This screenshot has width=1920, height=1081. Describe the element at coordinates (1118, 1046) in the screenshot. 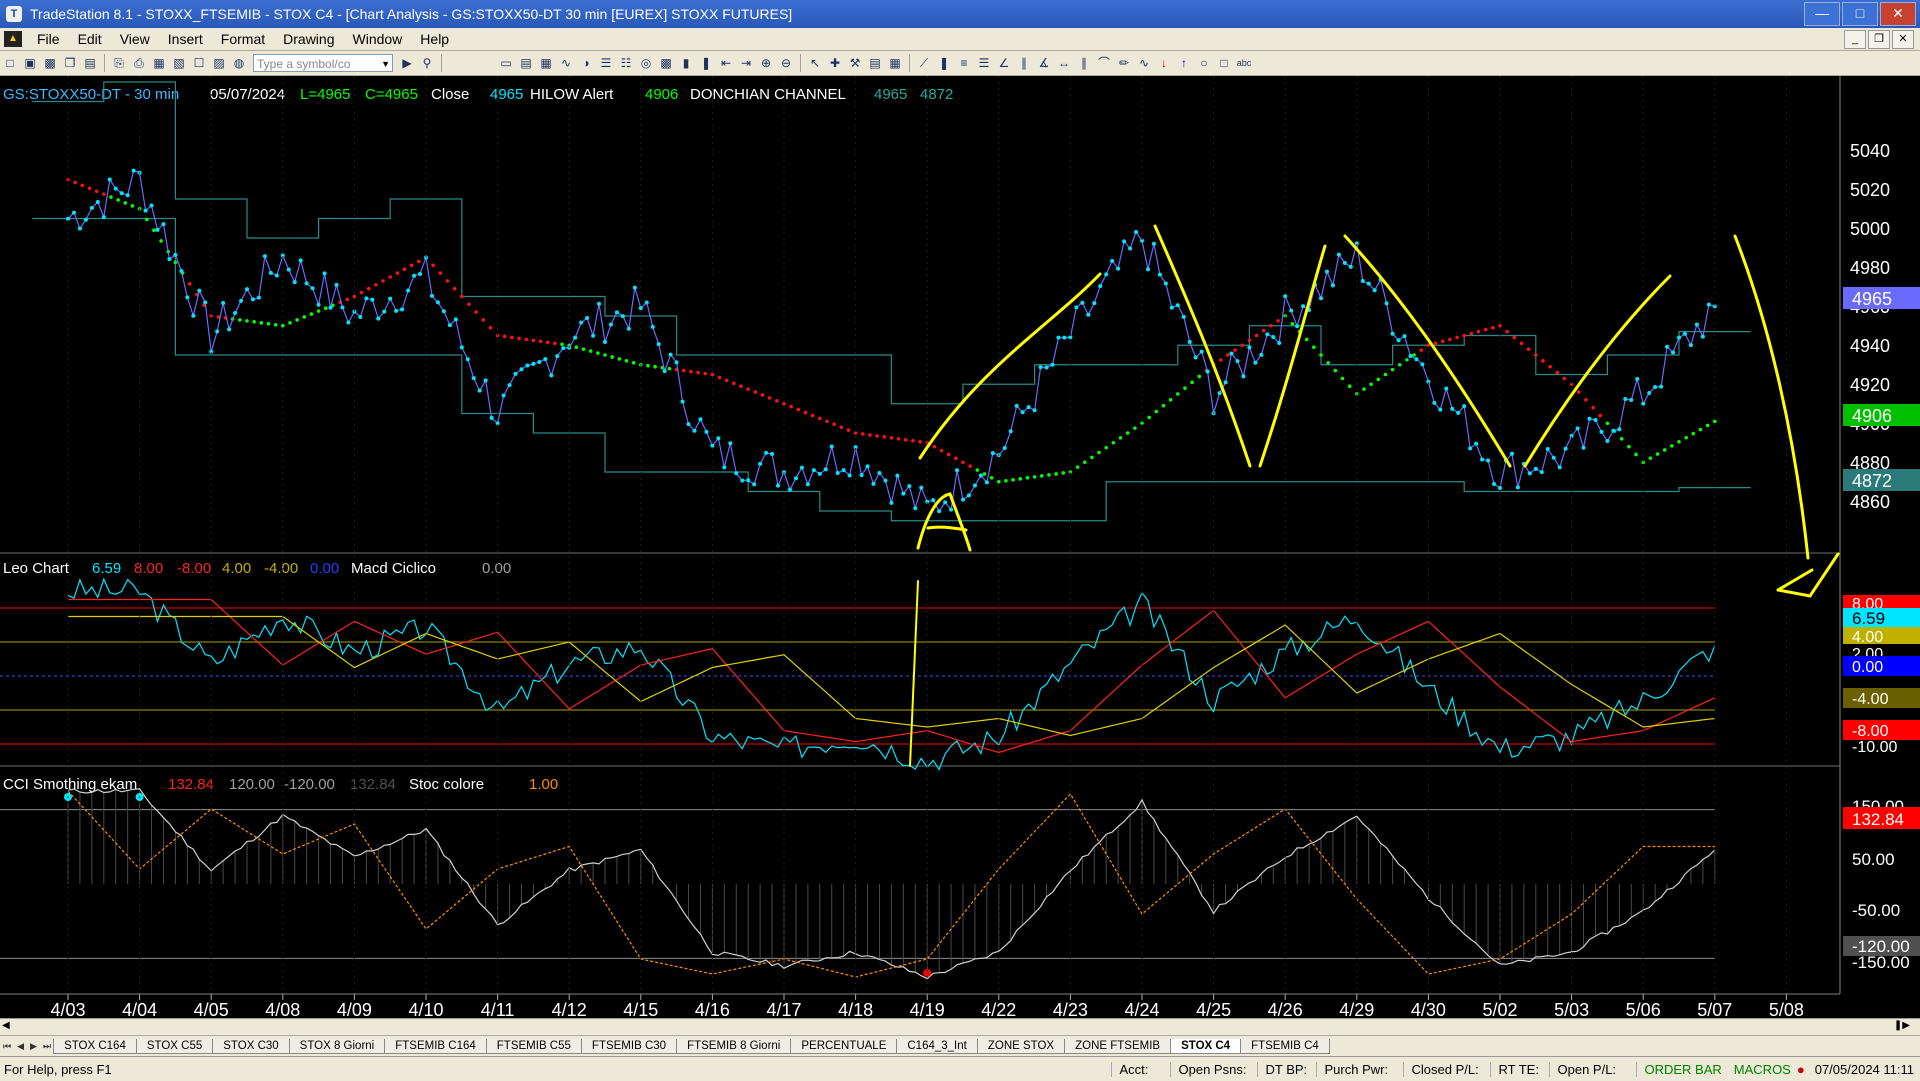

I see `tab-zone-ftsemib: ZONE FTSEMIB` at that location.